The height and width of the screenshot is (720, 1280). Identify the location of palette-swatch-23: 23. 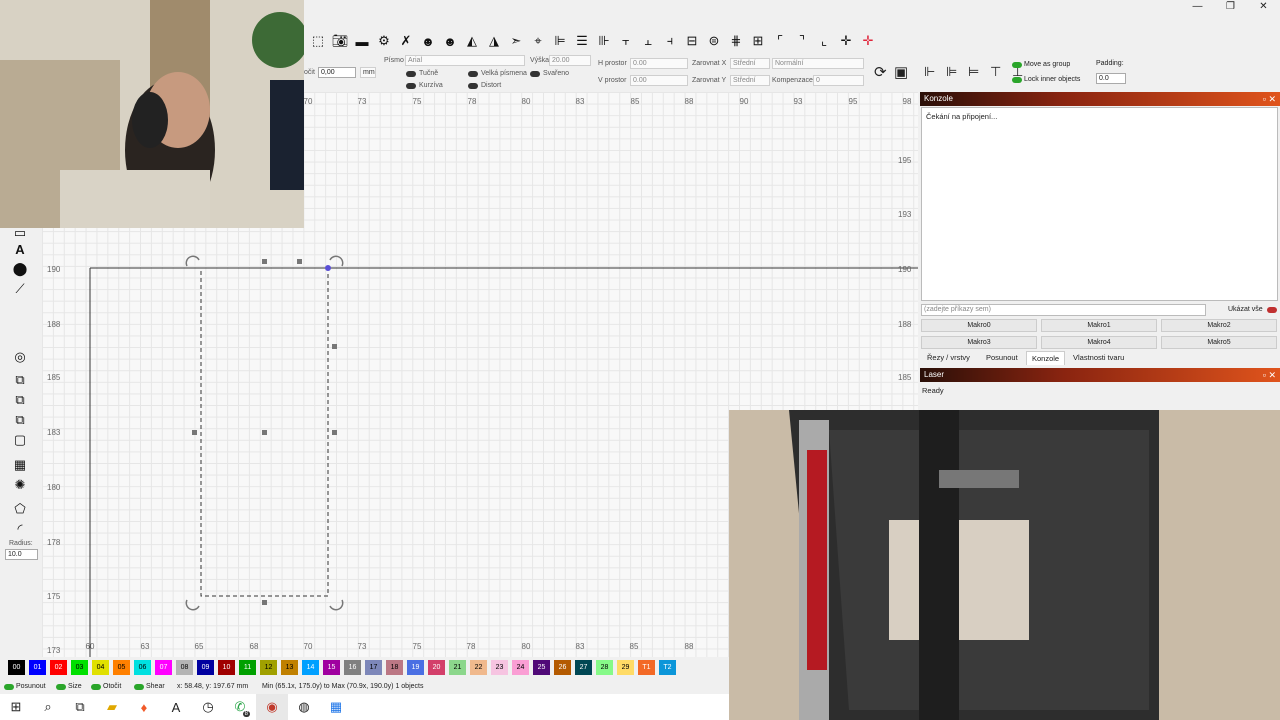
(499, 667).